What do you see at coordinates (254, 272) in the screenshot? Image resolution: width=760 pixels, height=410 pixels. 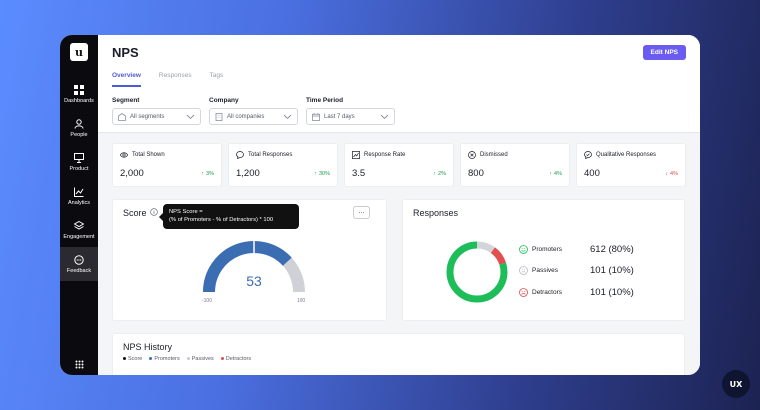 I see `nps-gauge: 53 -100 100` at bounding box center [254, 272].